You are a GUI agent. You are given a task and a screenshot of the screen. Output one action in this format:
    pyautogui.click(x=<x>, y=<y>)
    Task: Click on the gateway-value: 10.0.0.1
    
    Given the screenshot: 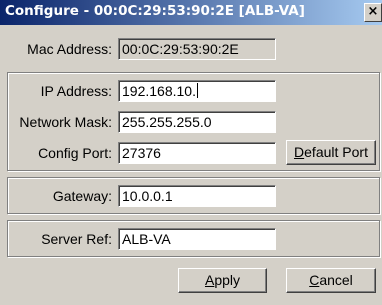 What is the action you would take?
    pyautogui.click(x=147, y=196)
    